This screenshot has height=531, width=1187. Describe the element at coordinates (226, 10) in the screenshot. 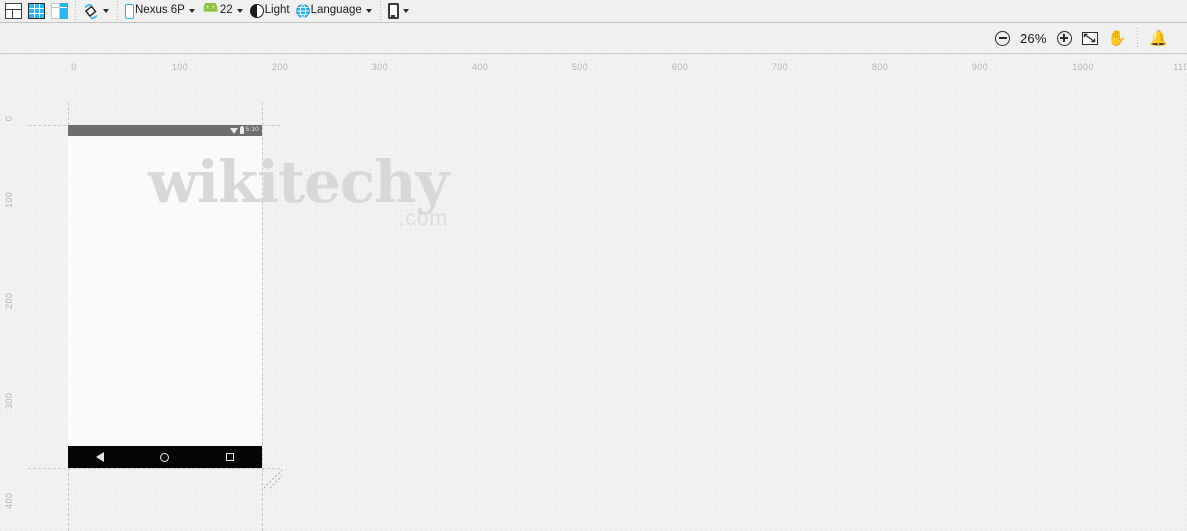

I see `api-level-label: 22` at that location.